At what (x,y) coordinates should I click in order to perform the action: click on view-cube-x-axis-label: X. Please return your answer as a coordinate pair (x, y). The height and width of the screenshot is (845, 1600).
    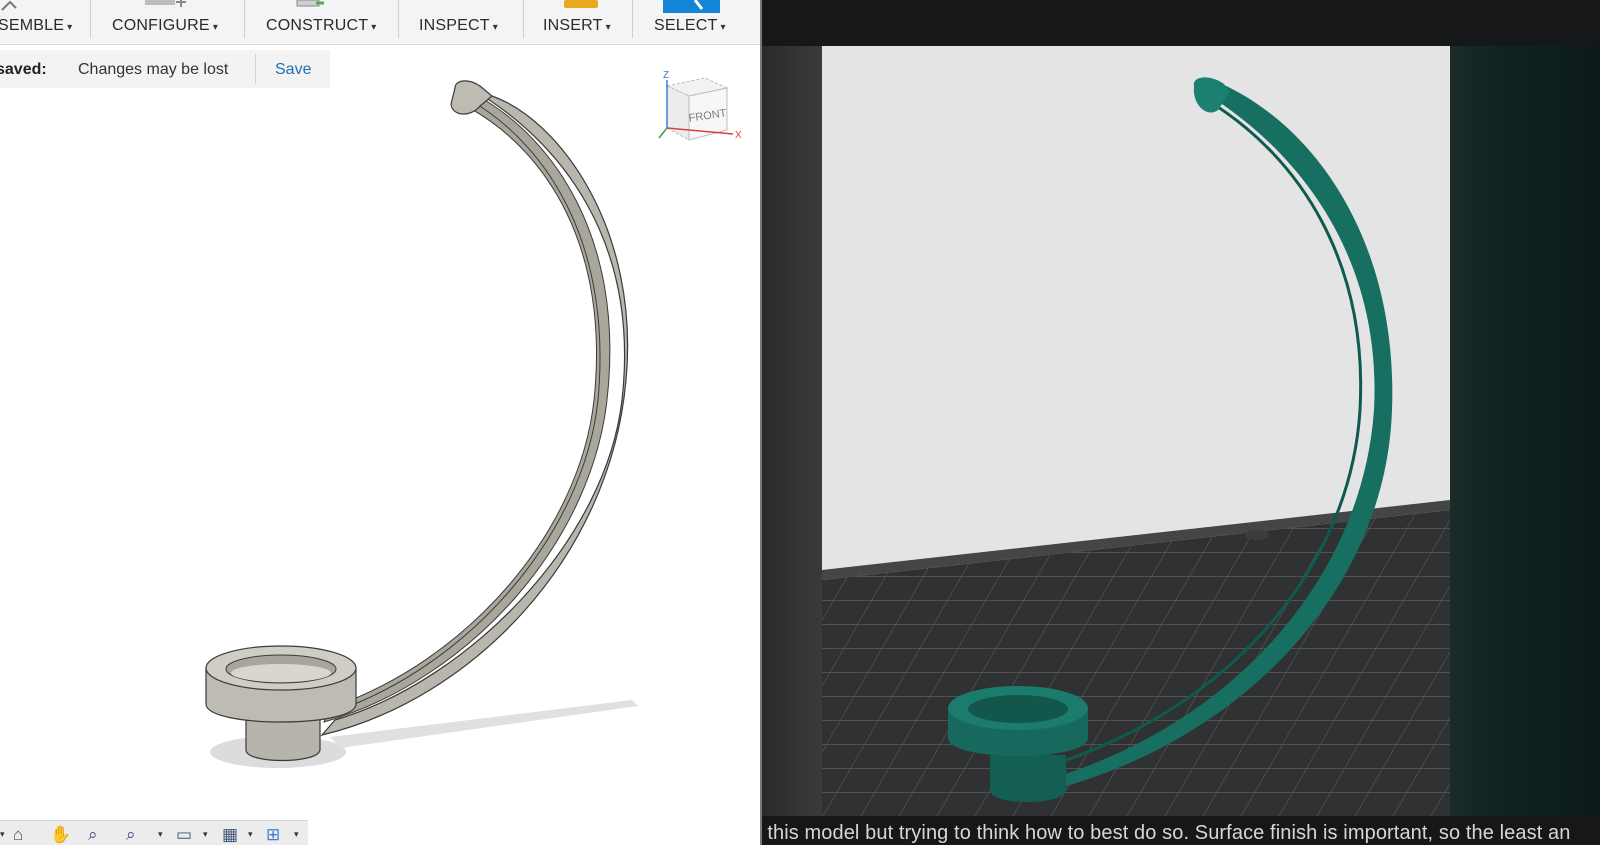
    Looking at the image, I should click on (738, 135).